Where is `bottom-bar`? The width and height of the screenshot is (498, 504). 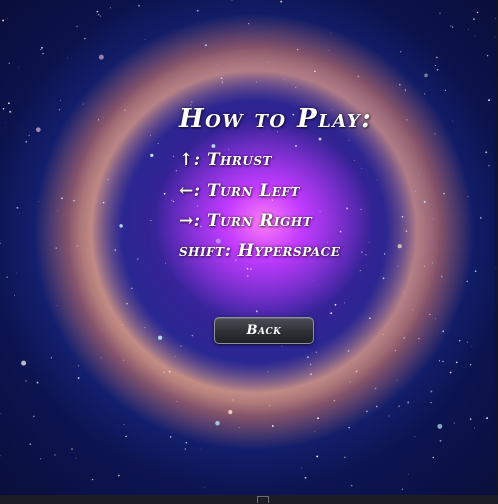
bottom-bar is located at coordinates (249, 499).